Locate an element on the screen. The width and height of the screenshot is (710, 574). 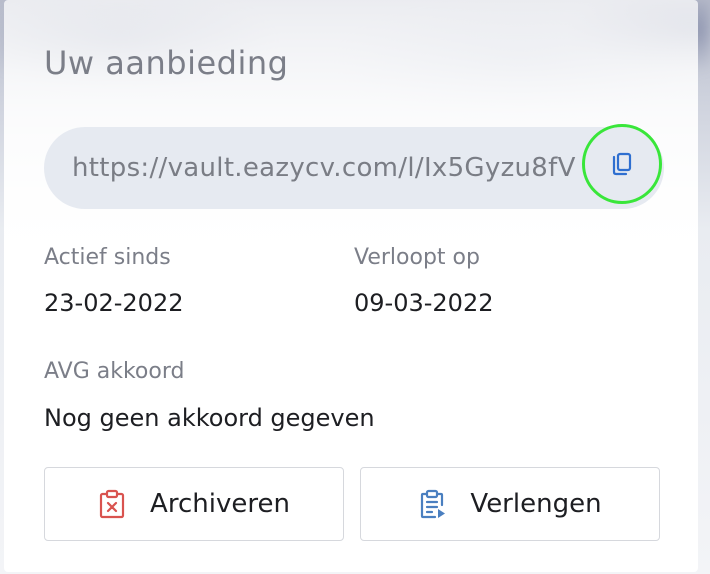
archive-button-label: Archiveren is located at coordinates (220, 504).